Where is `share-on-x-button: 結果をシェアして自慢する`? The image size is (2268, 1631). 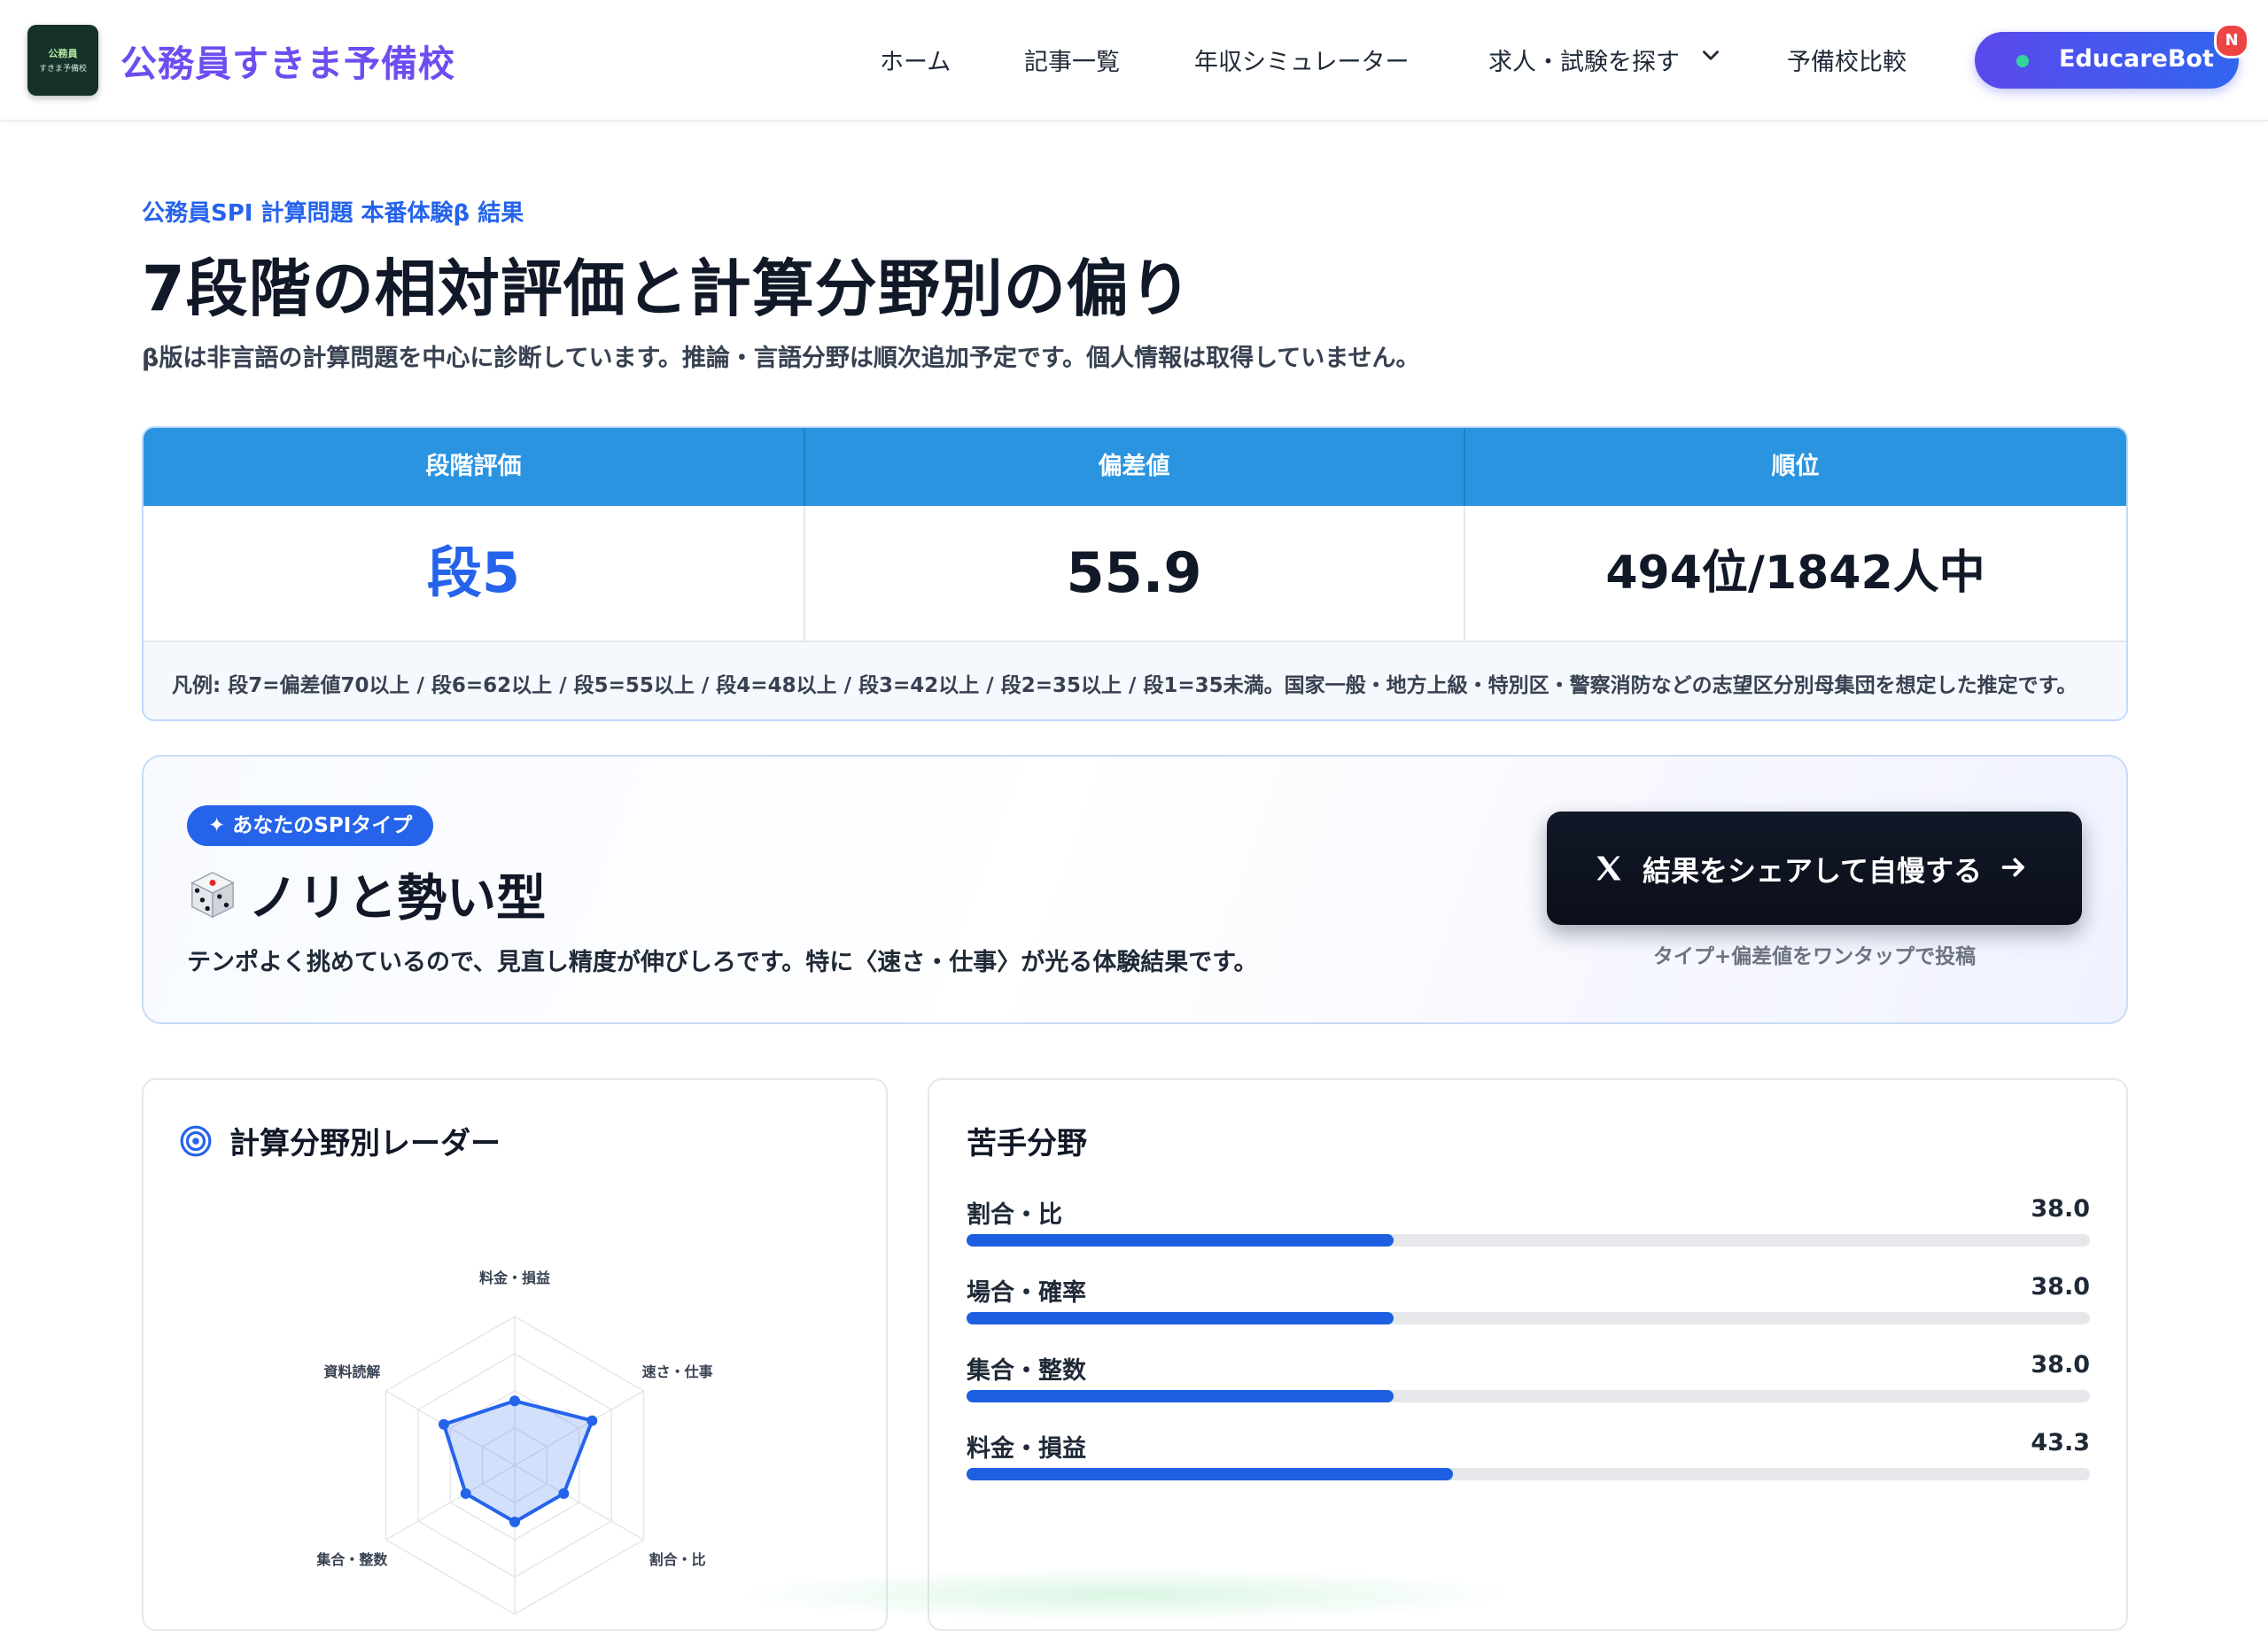 share-on-x-button: 結果をシェアして自慢する is located at coordinates (1814, 868).